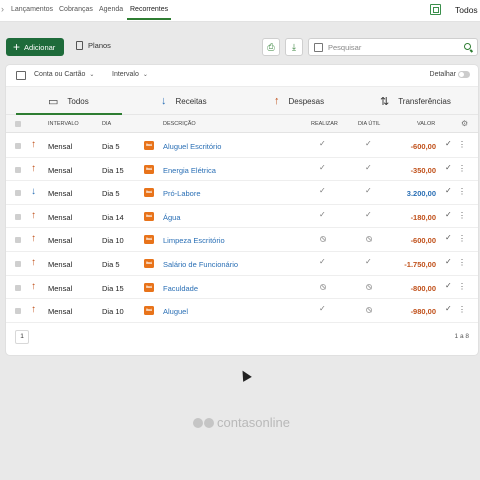  What do you see at coordinates (179, 124) in the screenshot?
I see `header-descricao: DESCRIÇÃO` at bounding box center [179, 124].